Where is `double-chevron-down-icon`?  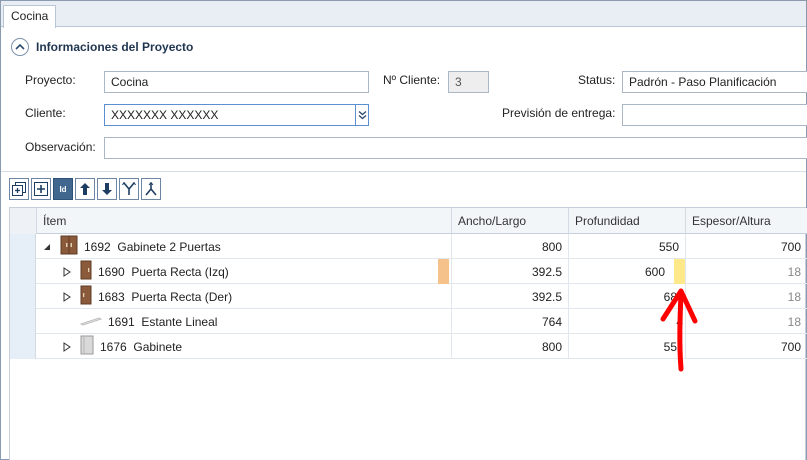 double-chevron-down-icon is located at coordinates (362, 115).